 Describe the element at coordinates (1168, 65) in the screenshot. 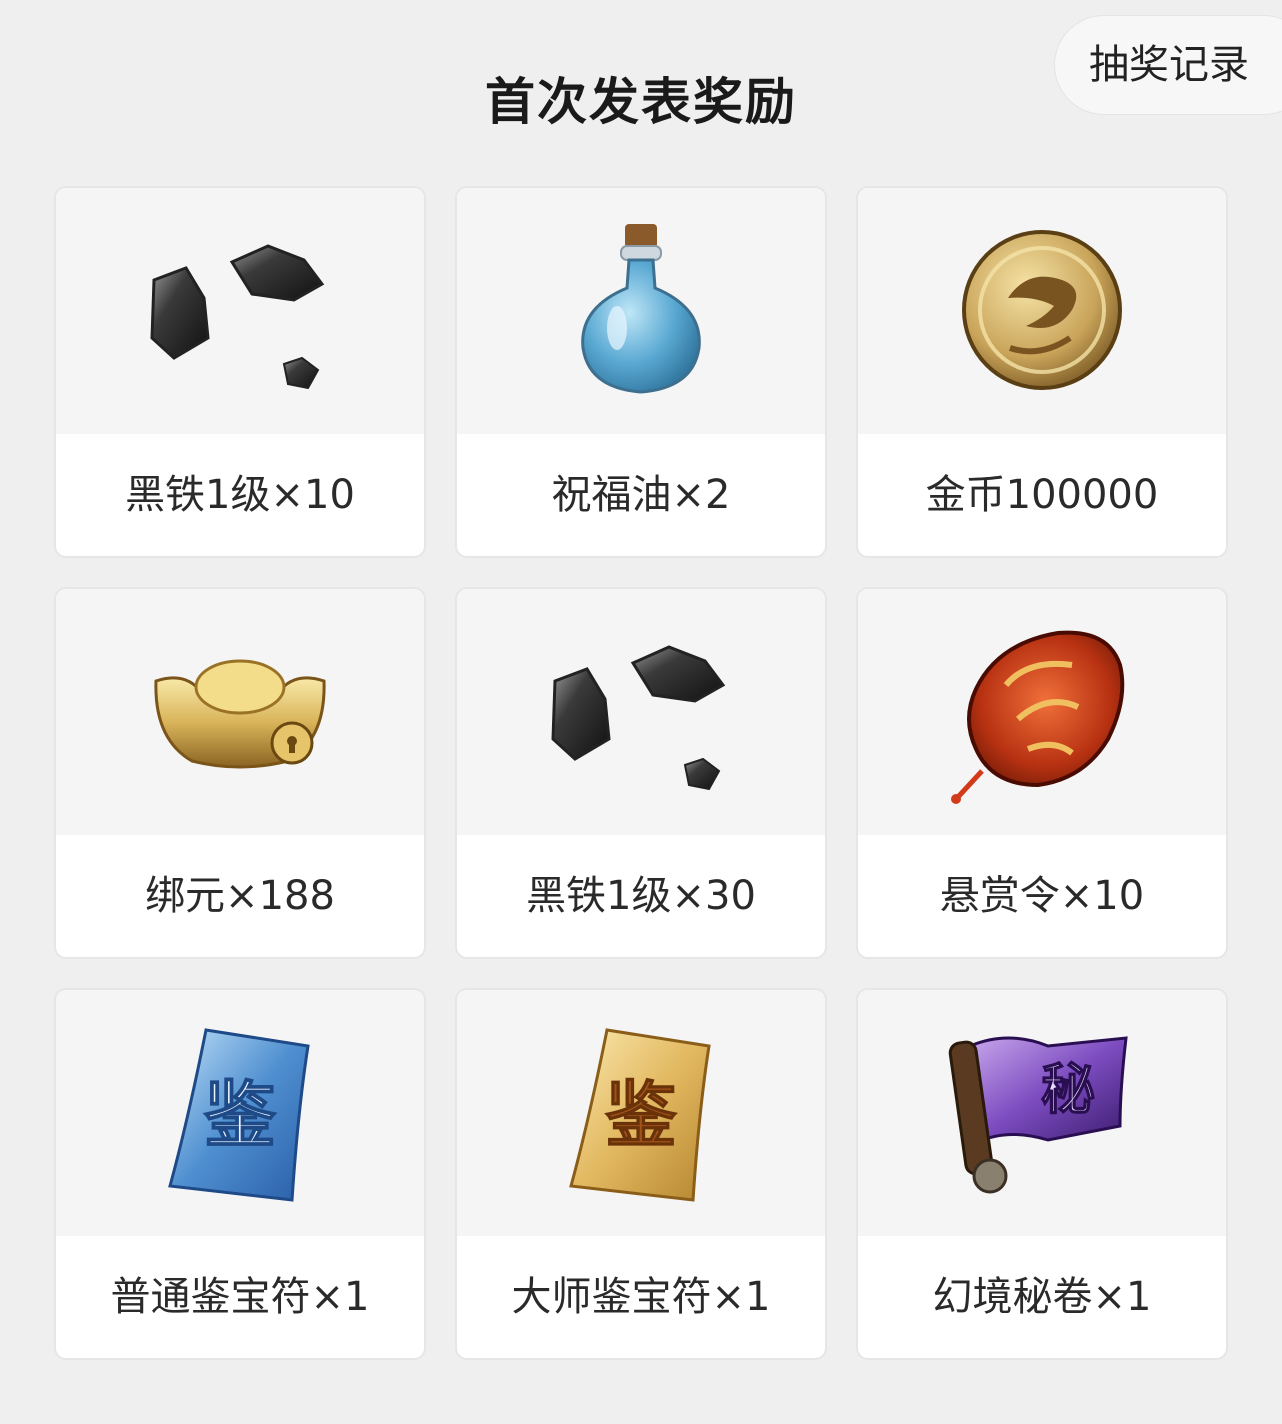

I see `lottery-record-button: 抽奖记录` at that location.